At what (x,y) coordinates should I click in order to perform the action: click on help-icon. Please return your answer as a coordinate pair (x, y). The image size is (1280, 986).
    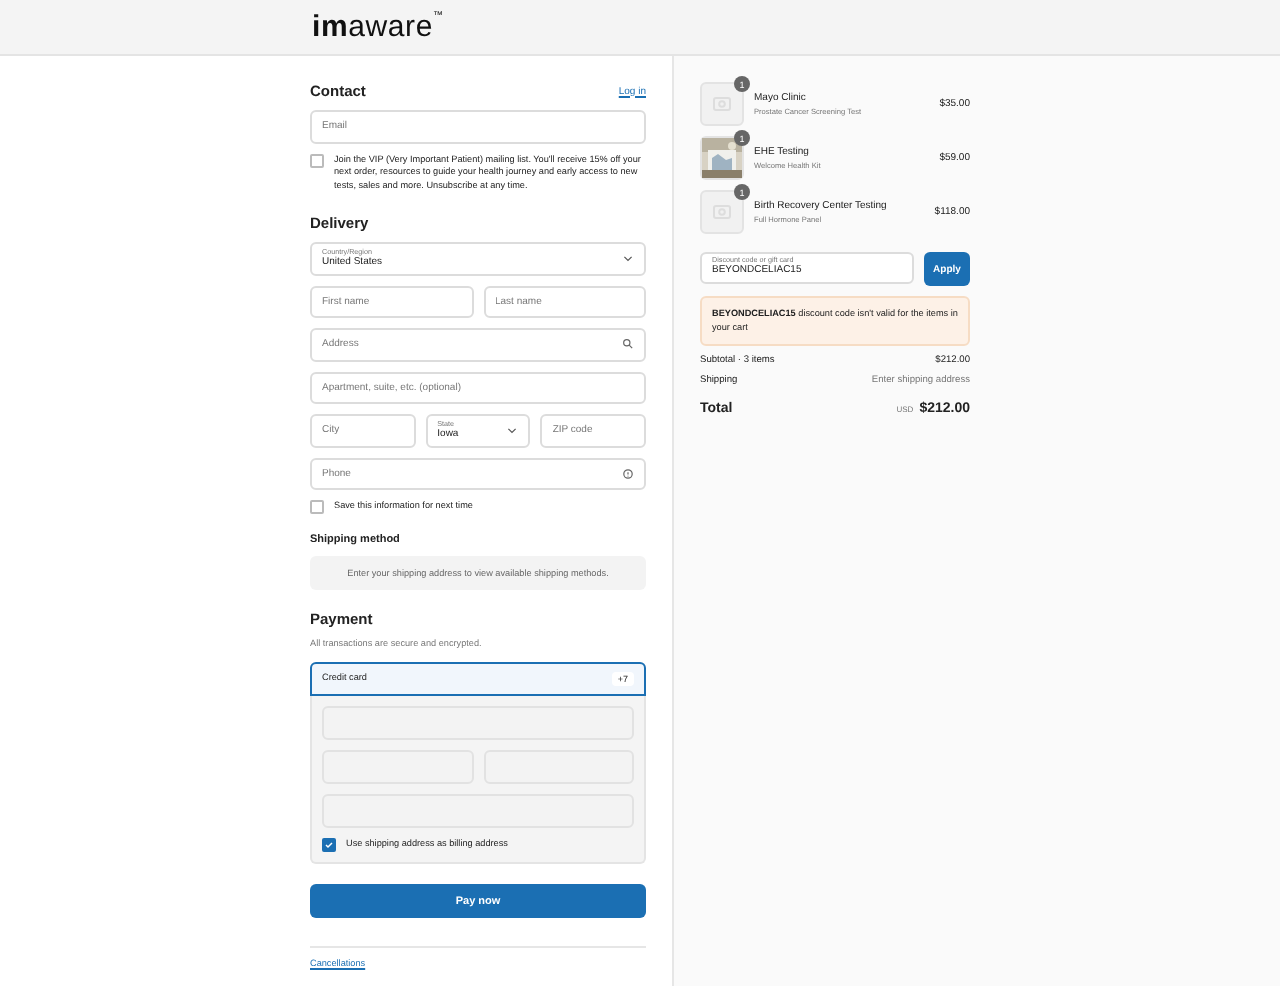
    Looking at the image, I should click on (628, 473).